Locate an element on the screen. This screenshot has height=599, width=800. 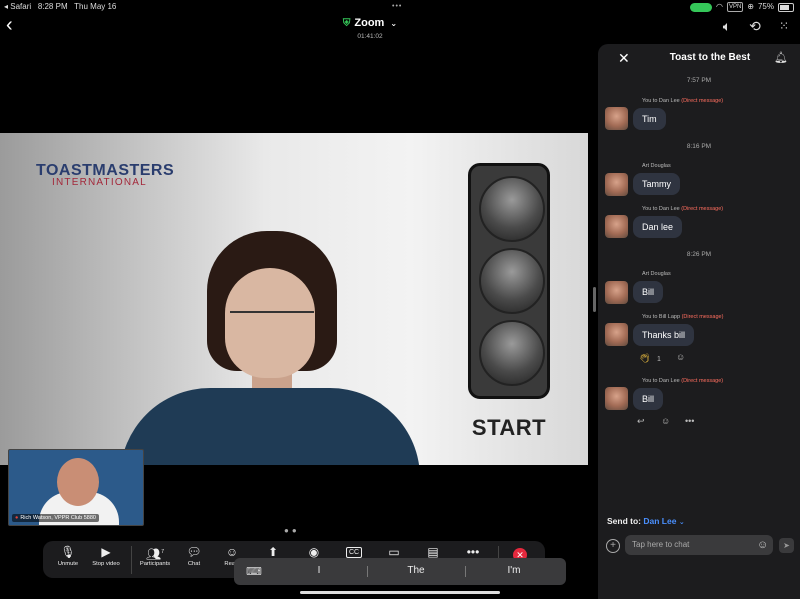
page-indicator: ●● is located at coordinates (292, 530).